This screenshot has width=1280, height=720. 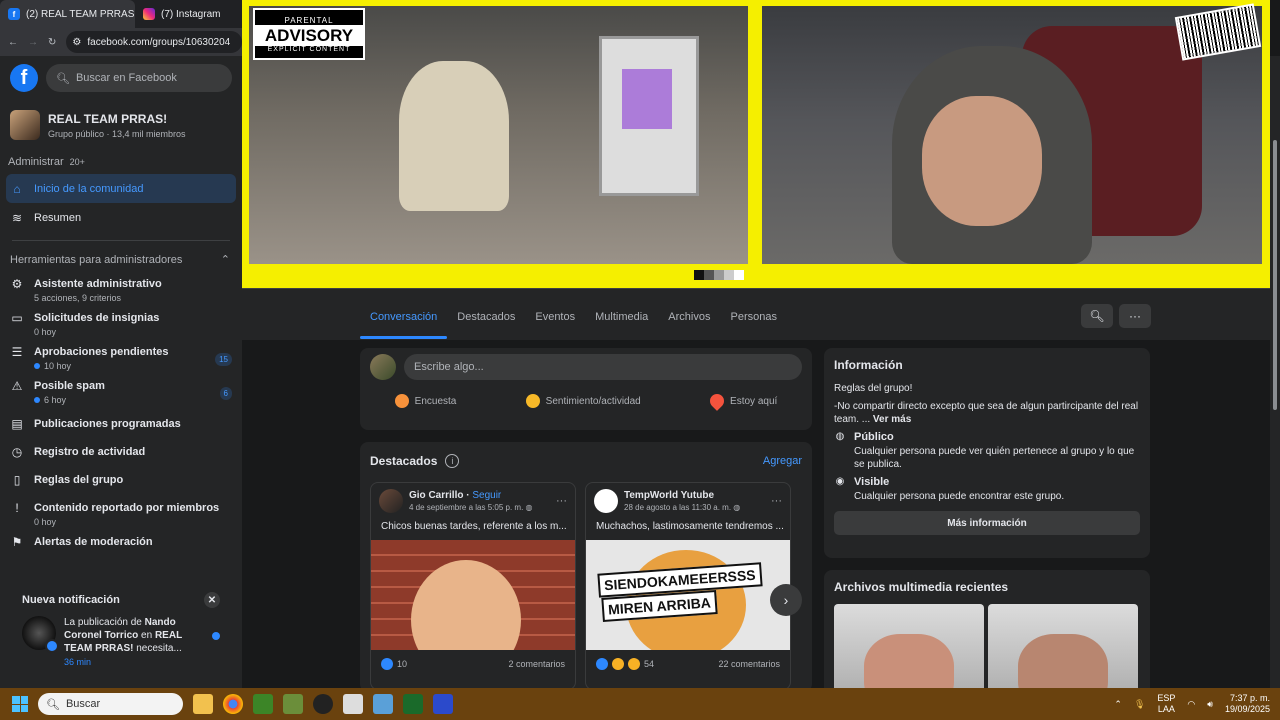 What do you see at coordinates (323, 704) in the screenshot?
I see `logitech-icon` at bounding box center [323, 704].